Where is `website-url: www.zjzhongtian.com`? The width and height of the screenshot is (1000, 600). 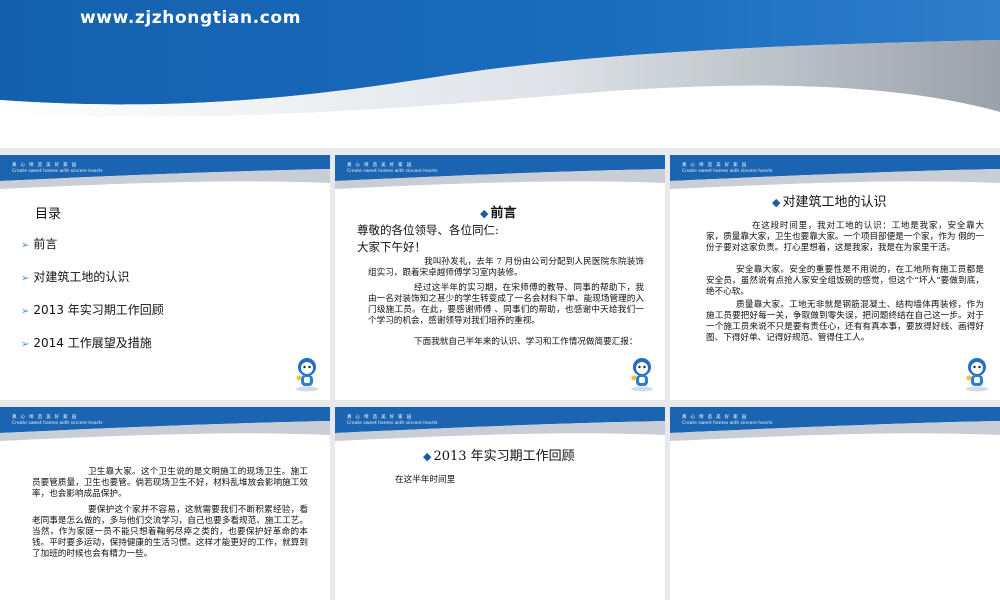 website-url: www.zjzhongtian.com is located at coordinates (191, 18).